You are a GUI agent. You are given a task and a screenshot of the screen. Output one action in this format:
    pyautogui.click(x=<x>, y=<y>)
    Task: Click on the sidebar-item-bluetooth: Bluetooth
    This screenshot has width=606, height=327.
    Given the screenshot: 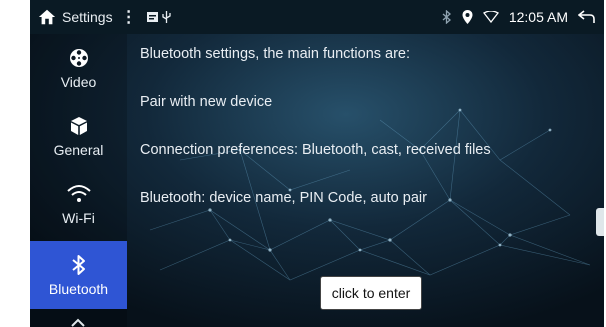 What is the action you would take?
    pyautogui.click(x=78, y=275)
    